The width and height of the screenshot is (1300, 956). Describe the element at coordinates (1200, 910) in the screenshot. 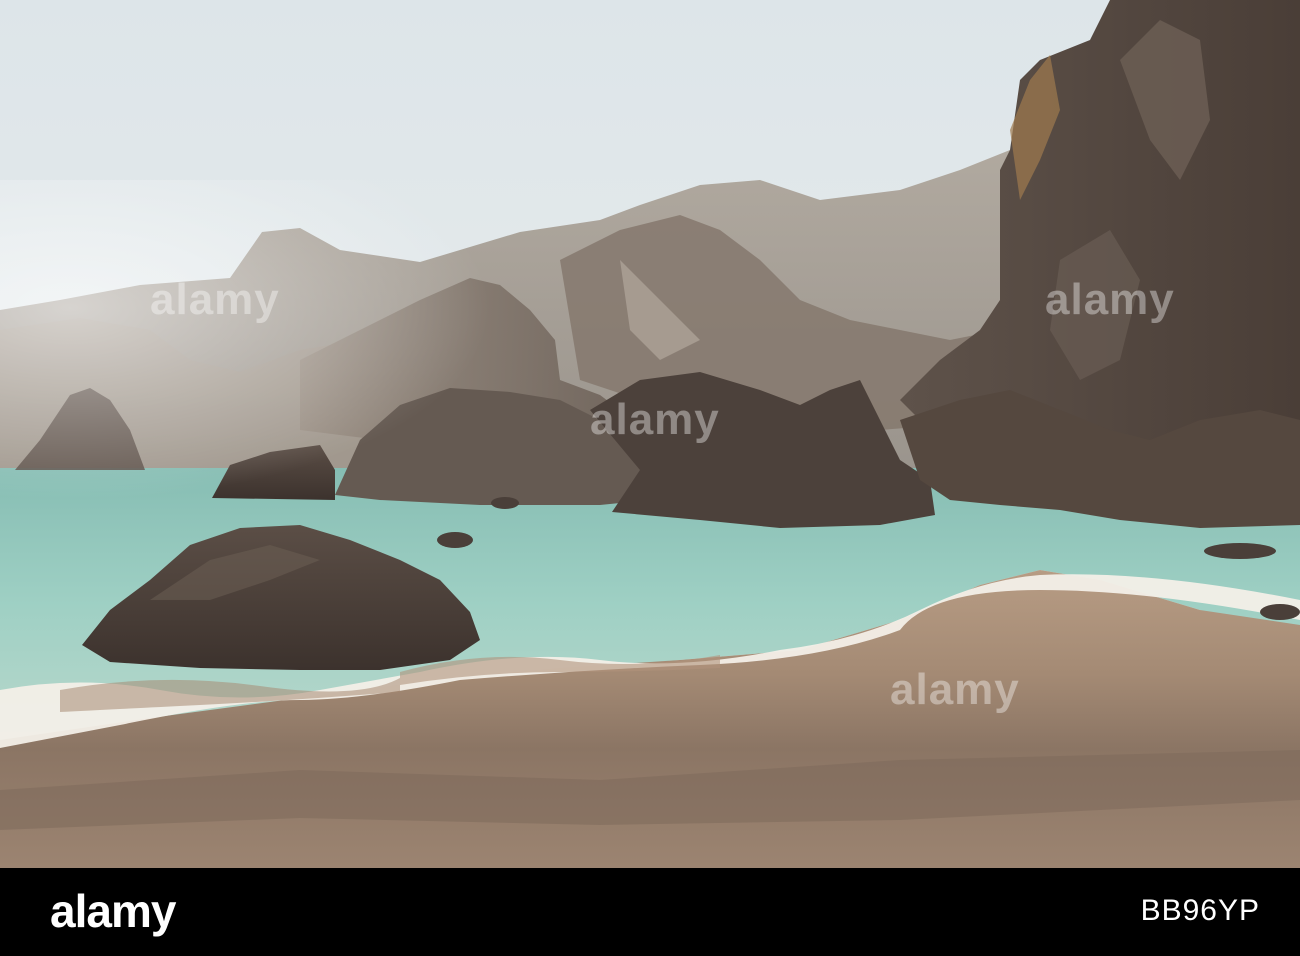

I see `image-code: BB96YP` at that location.